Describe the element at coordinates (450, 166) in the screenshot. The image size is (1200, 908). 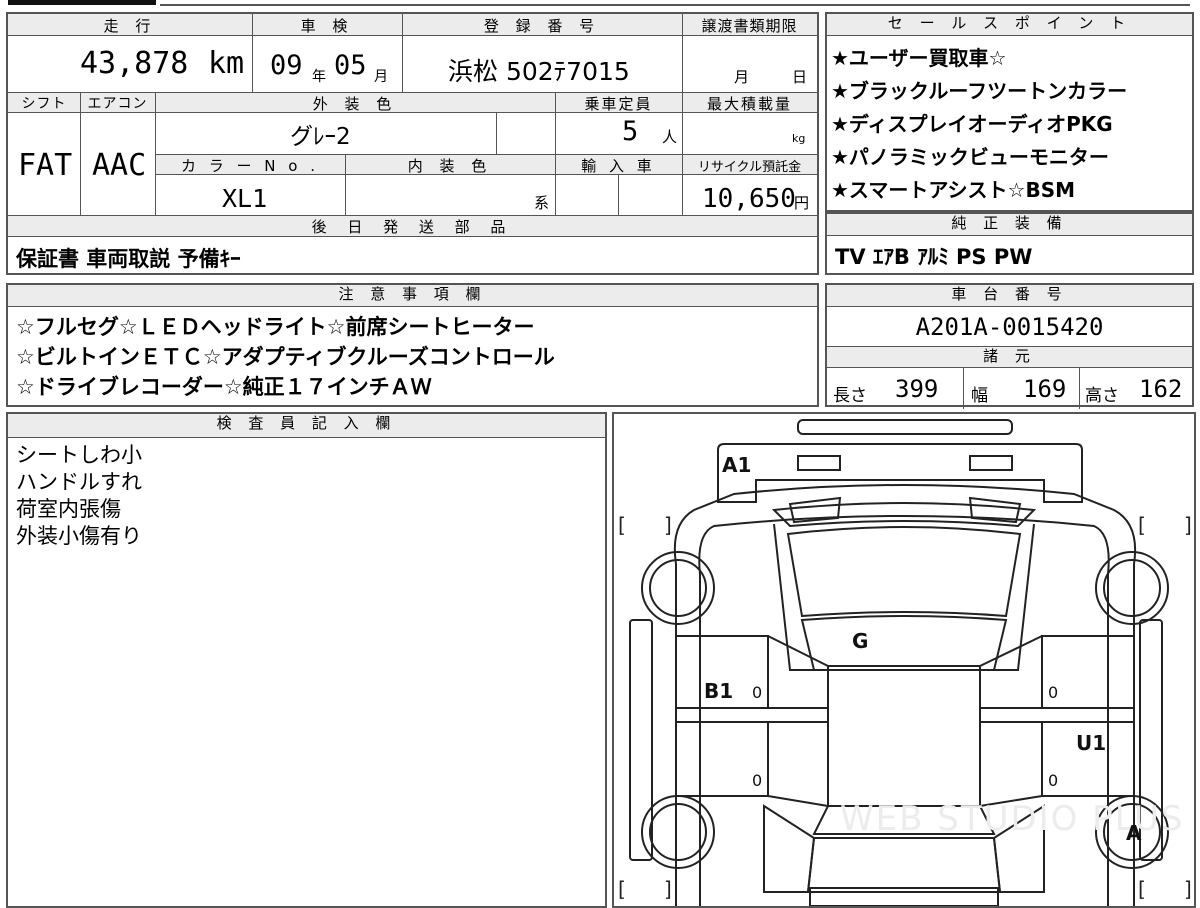
I see `header-interior-color: 内 装 色` at that location.